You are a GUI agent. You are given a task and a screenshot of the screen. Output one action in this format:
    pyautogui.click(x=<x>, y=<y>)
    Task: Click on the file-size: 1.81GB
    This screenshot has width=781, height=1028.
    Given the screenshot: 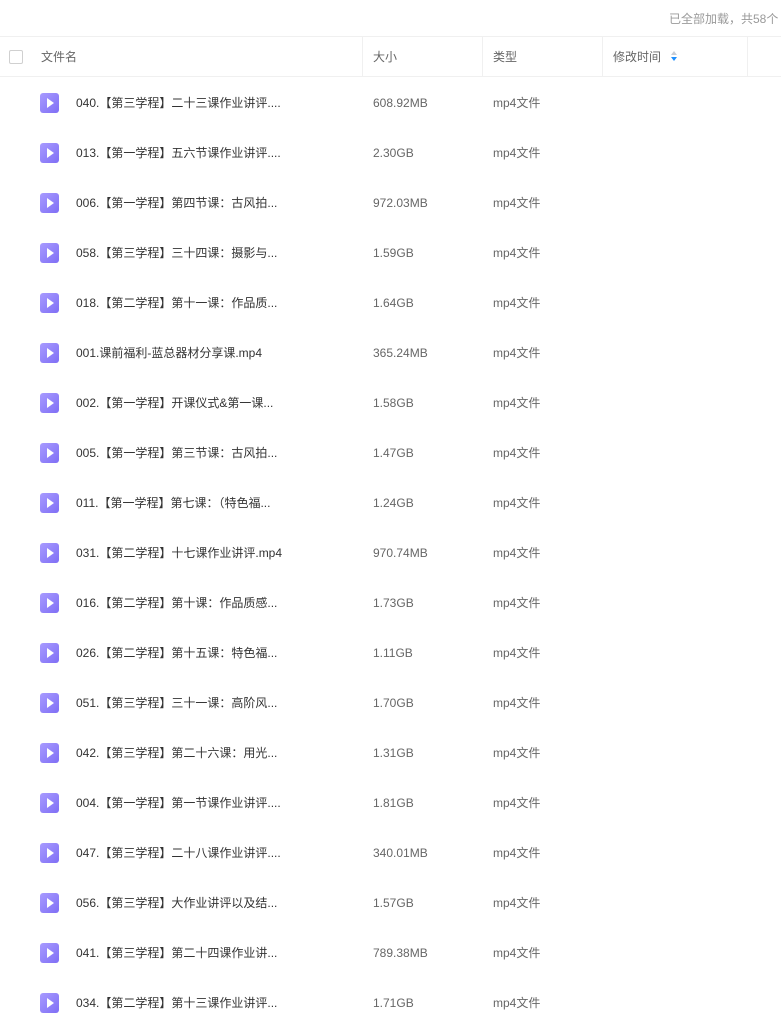 What is the action you would take?
    pyautogui.click(x=393, y=803)
    